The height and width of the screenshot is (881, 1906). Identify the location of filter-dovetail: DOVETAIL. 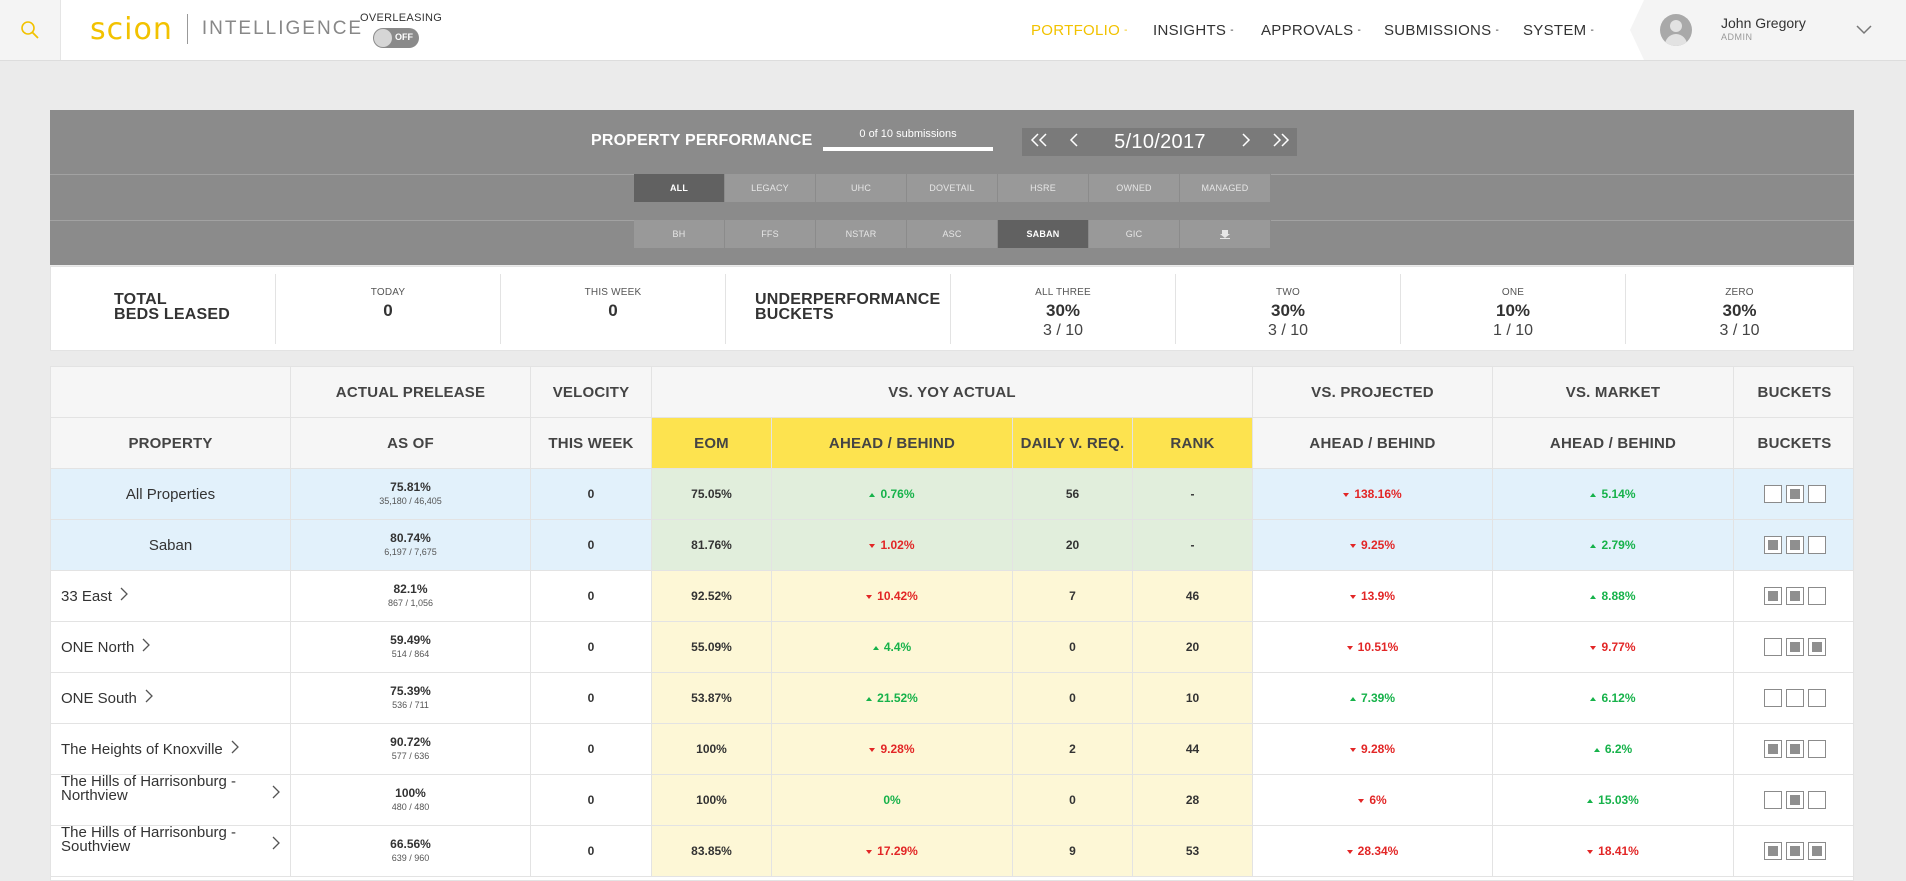
(952, 188).